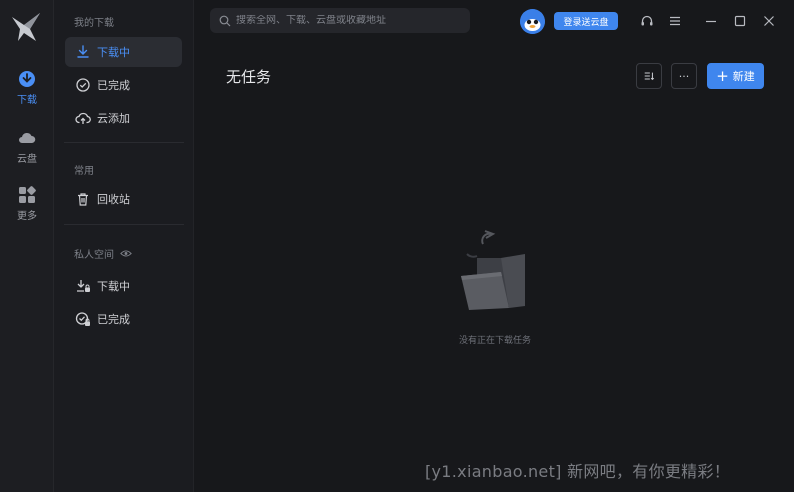 The image size is (794, 492). What do you see at coordinates (27, 159) in the screenshot?
I see `rail-item-label: 云盘` at bounding box center [27, 159].